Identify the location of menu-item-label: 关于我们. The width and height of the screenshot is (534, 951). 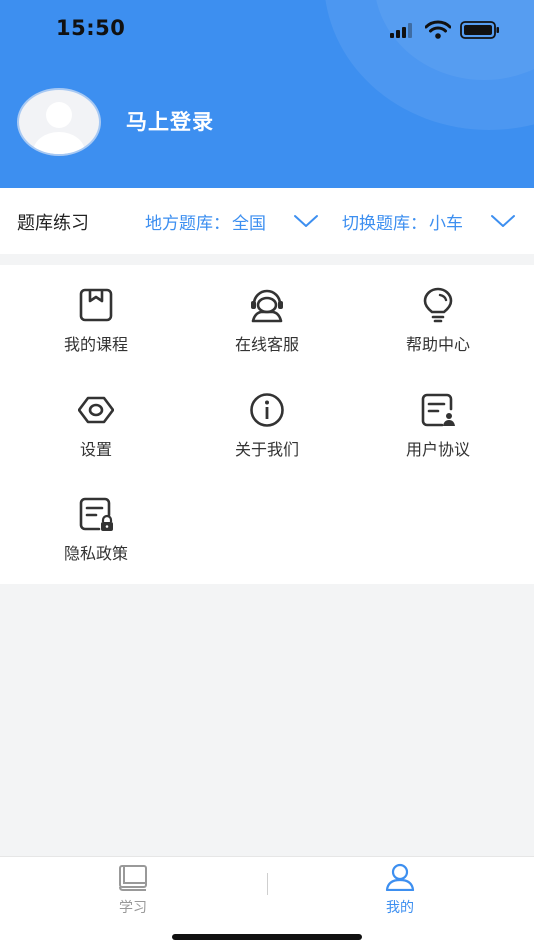
(266, 449).